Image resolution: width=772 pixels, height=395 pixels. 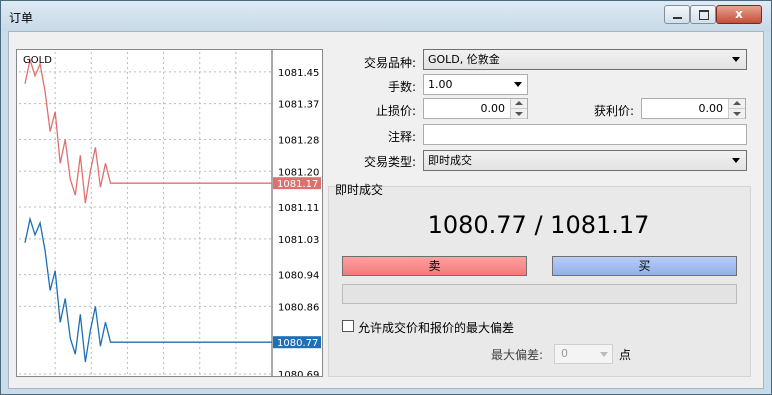 I want to click on symbol-select: GOLD, 伦敦金, so click(x=585, y=59).